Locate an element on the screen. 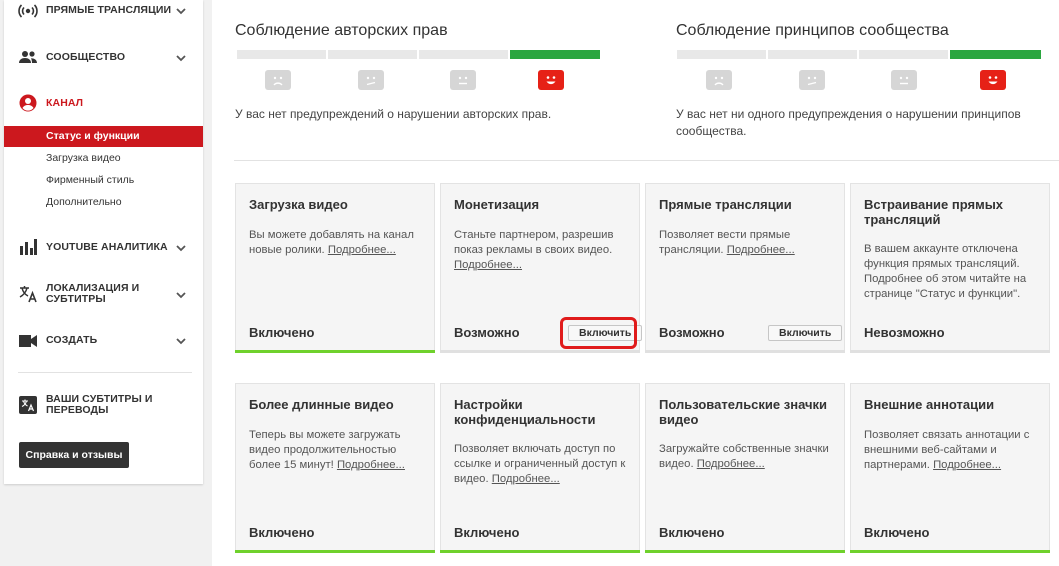  sidebar-item-localization: Локализация и субтитры is located at coordinates (103, 294).